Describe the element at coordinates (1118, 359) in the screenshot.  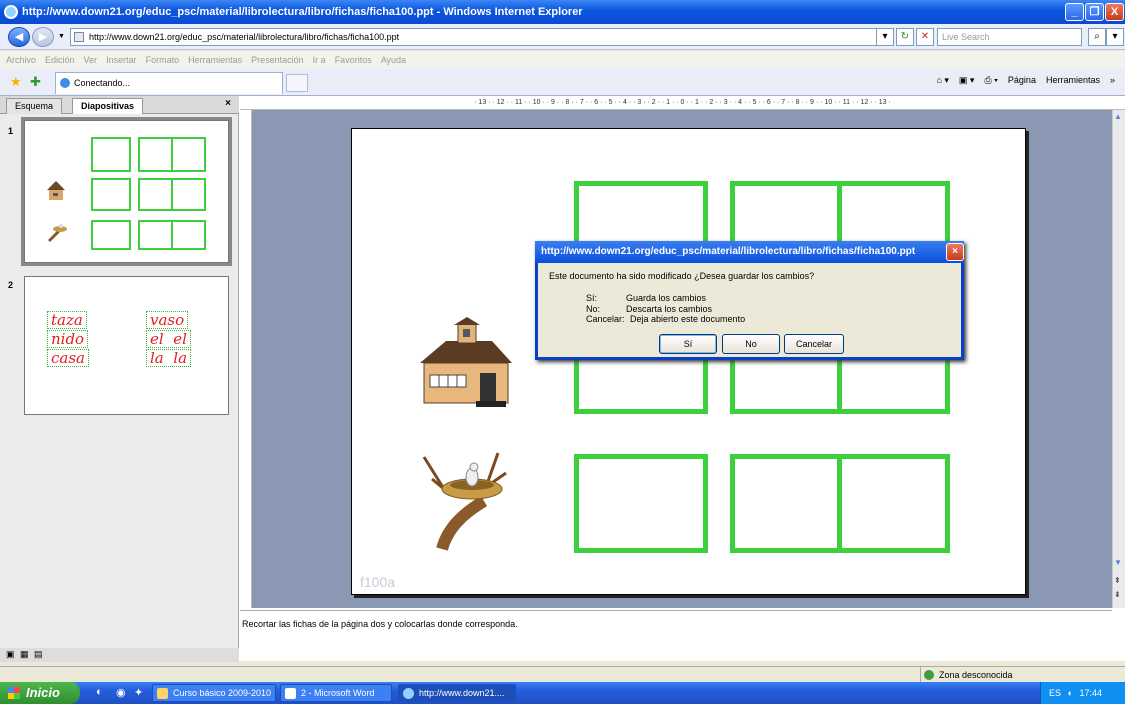
I see `vertical-scrollbar: ▲ ▼ ⇞ ⇟` at that location.